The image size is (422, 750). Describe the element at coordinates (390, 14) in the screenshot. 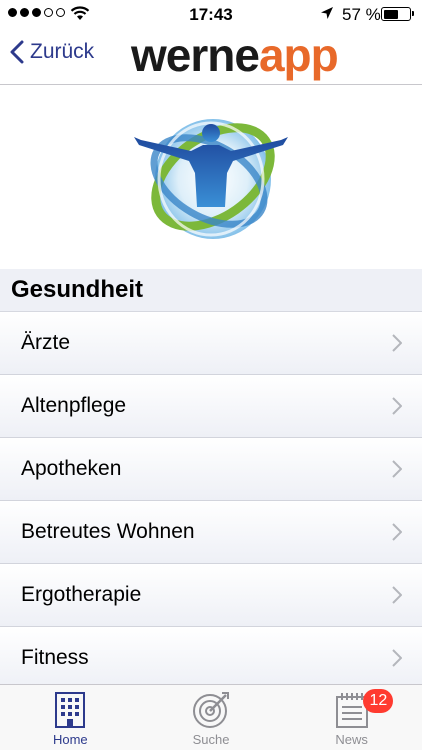

I see `battery-fill` at that location.